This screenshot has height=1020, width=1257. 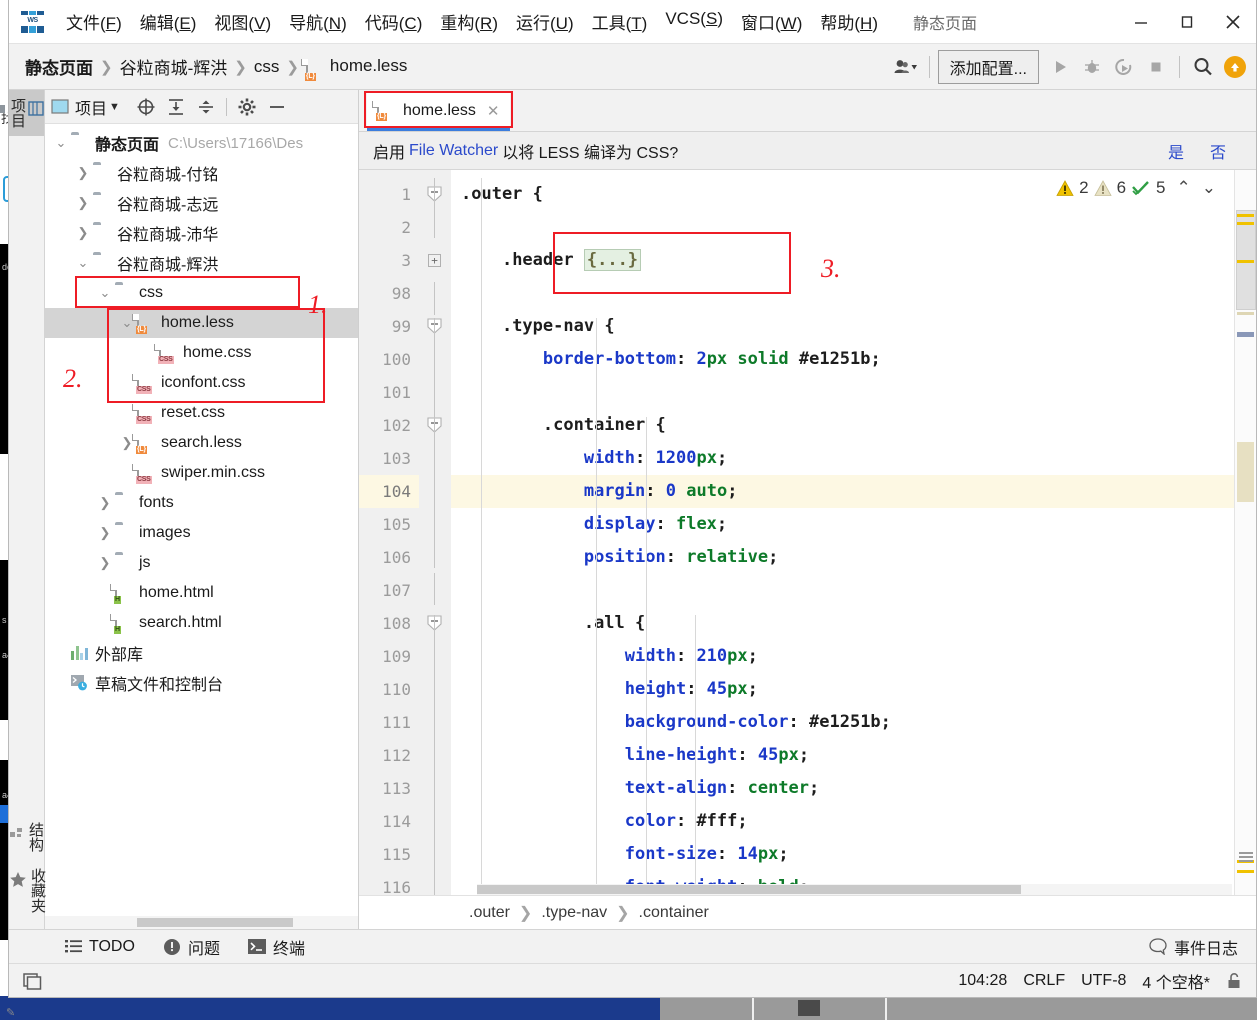 What do you see at coordinates (168, 21) in the screenshot?
I see `menu-item-编辑: 编辑(E)` at bounding box center [168, 21].